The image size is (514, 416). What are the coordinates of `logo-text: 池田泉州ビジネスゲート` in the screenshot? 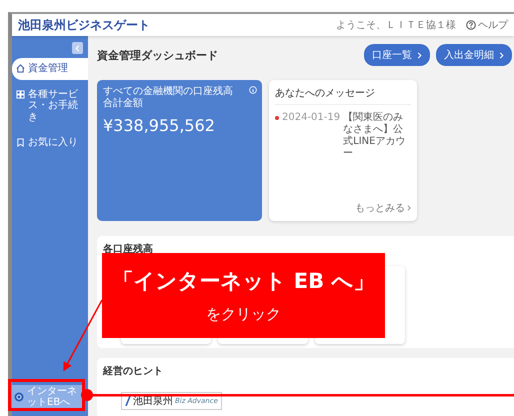 It's located at (84, 25).